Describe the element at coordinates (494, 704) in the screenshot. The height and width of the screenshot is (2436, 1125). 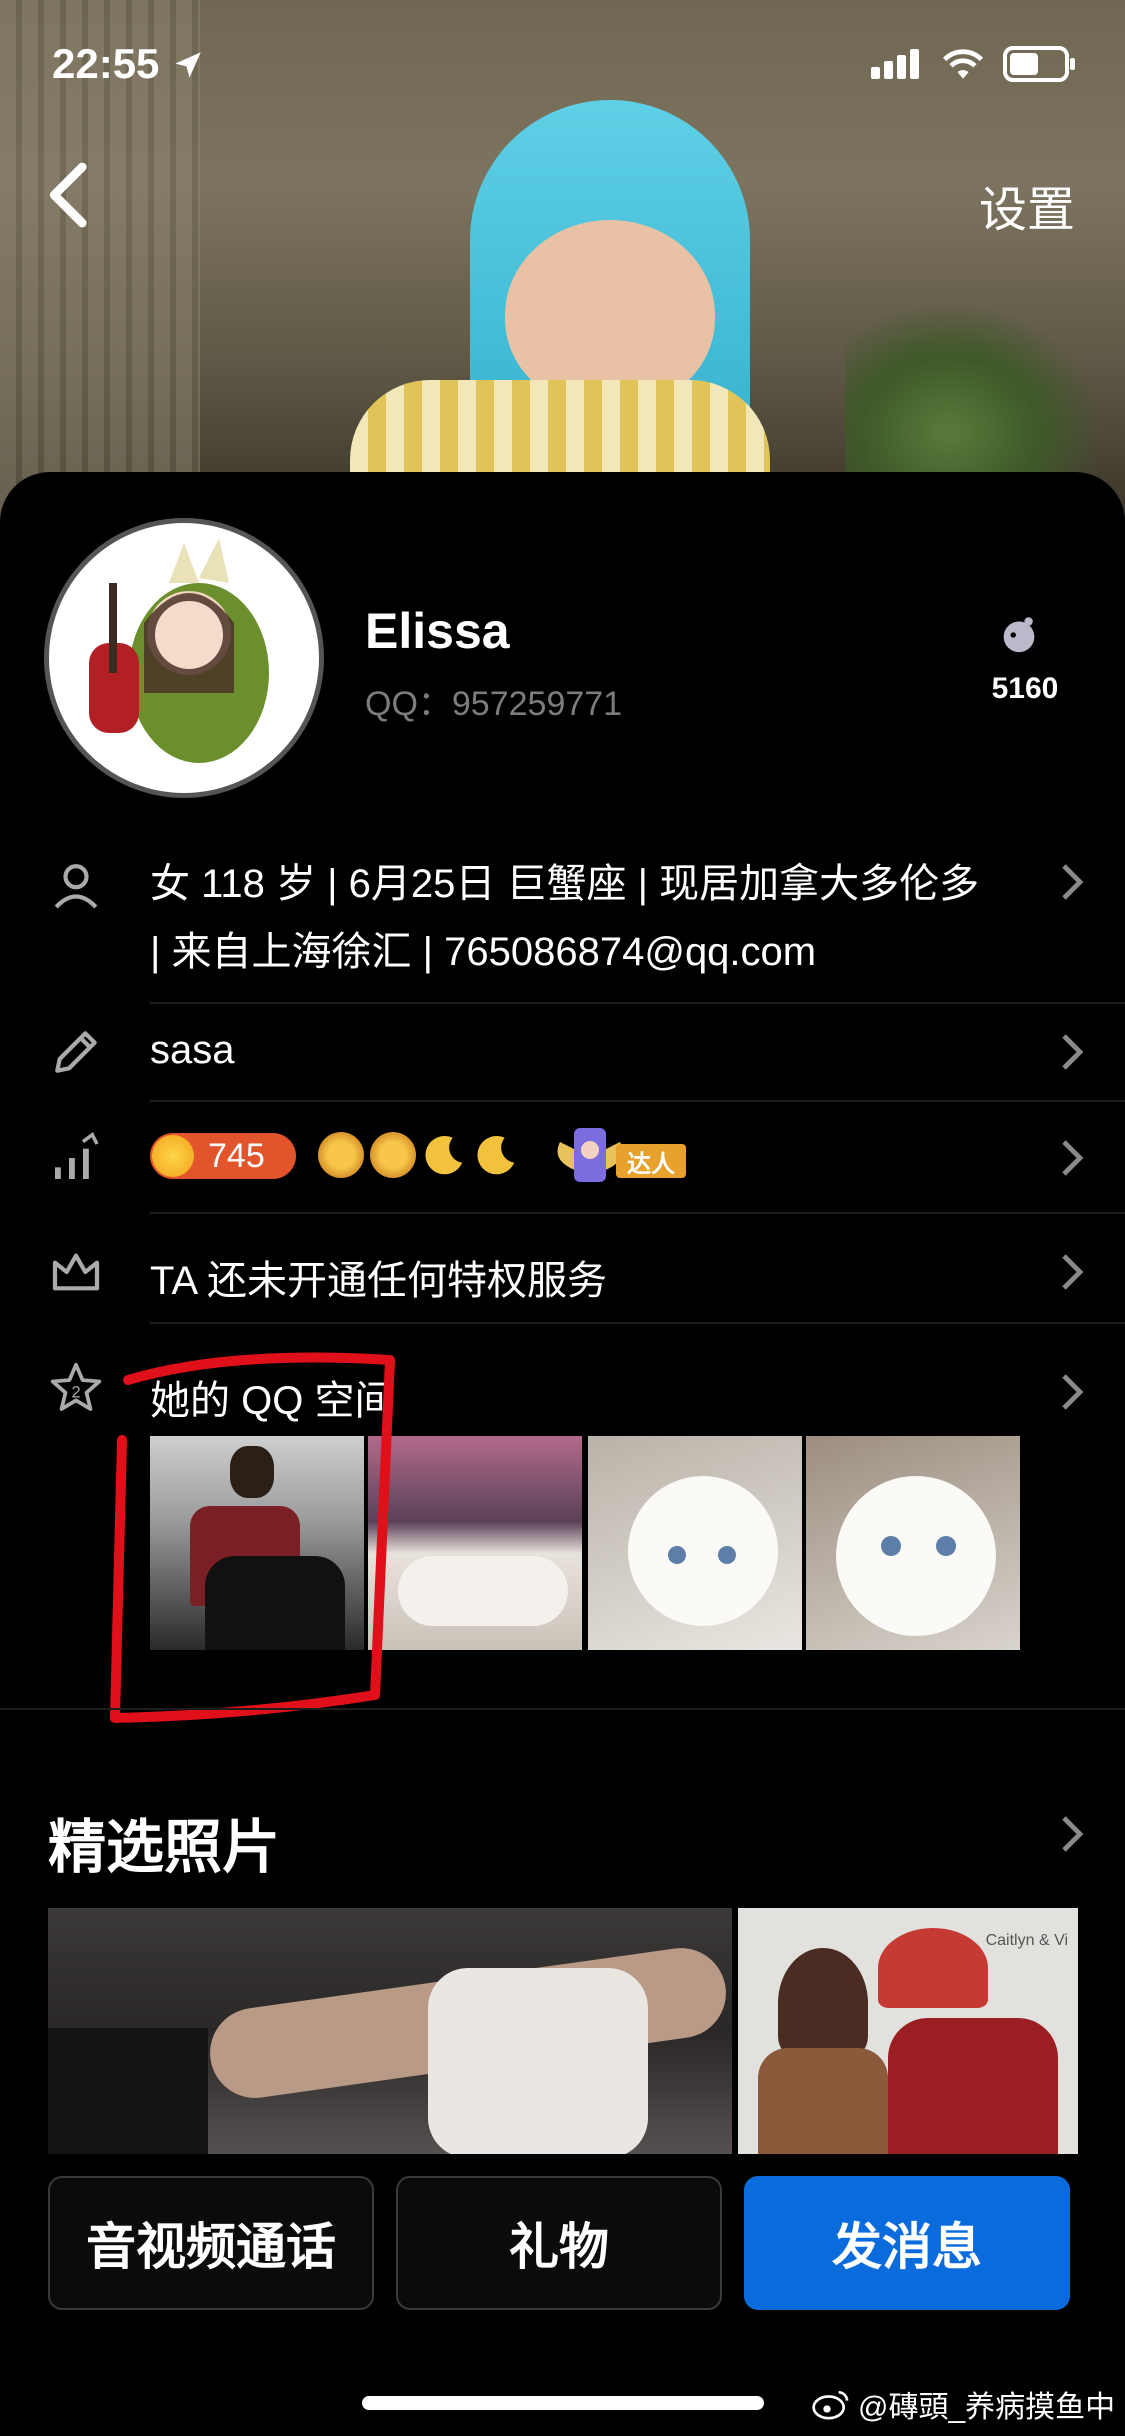
I see `qq-number: QQ：957259771` at that location.